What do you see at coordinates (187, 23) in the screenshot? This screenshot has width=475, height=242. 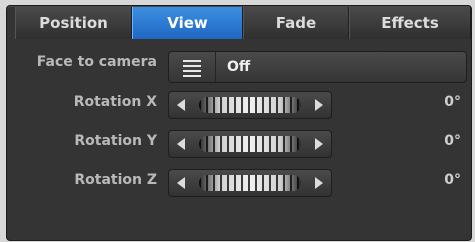 I see `tab-view: View` at bounding box center [187, 23].